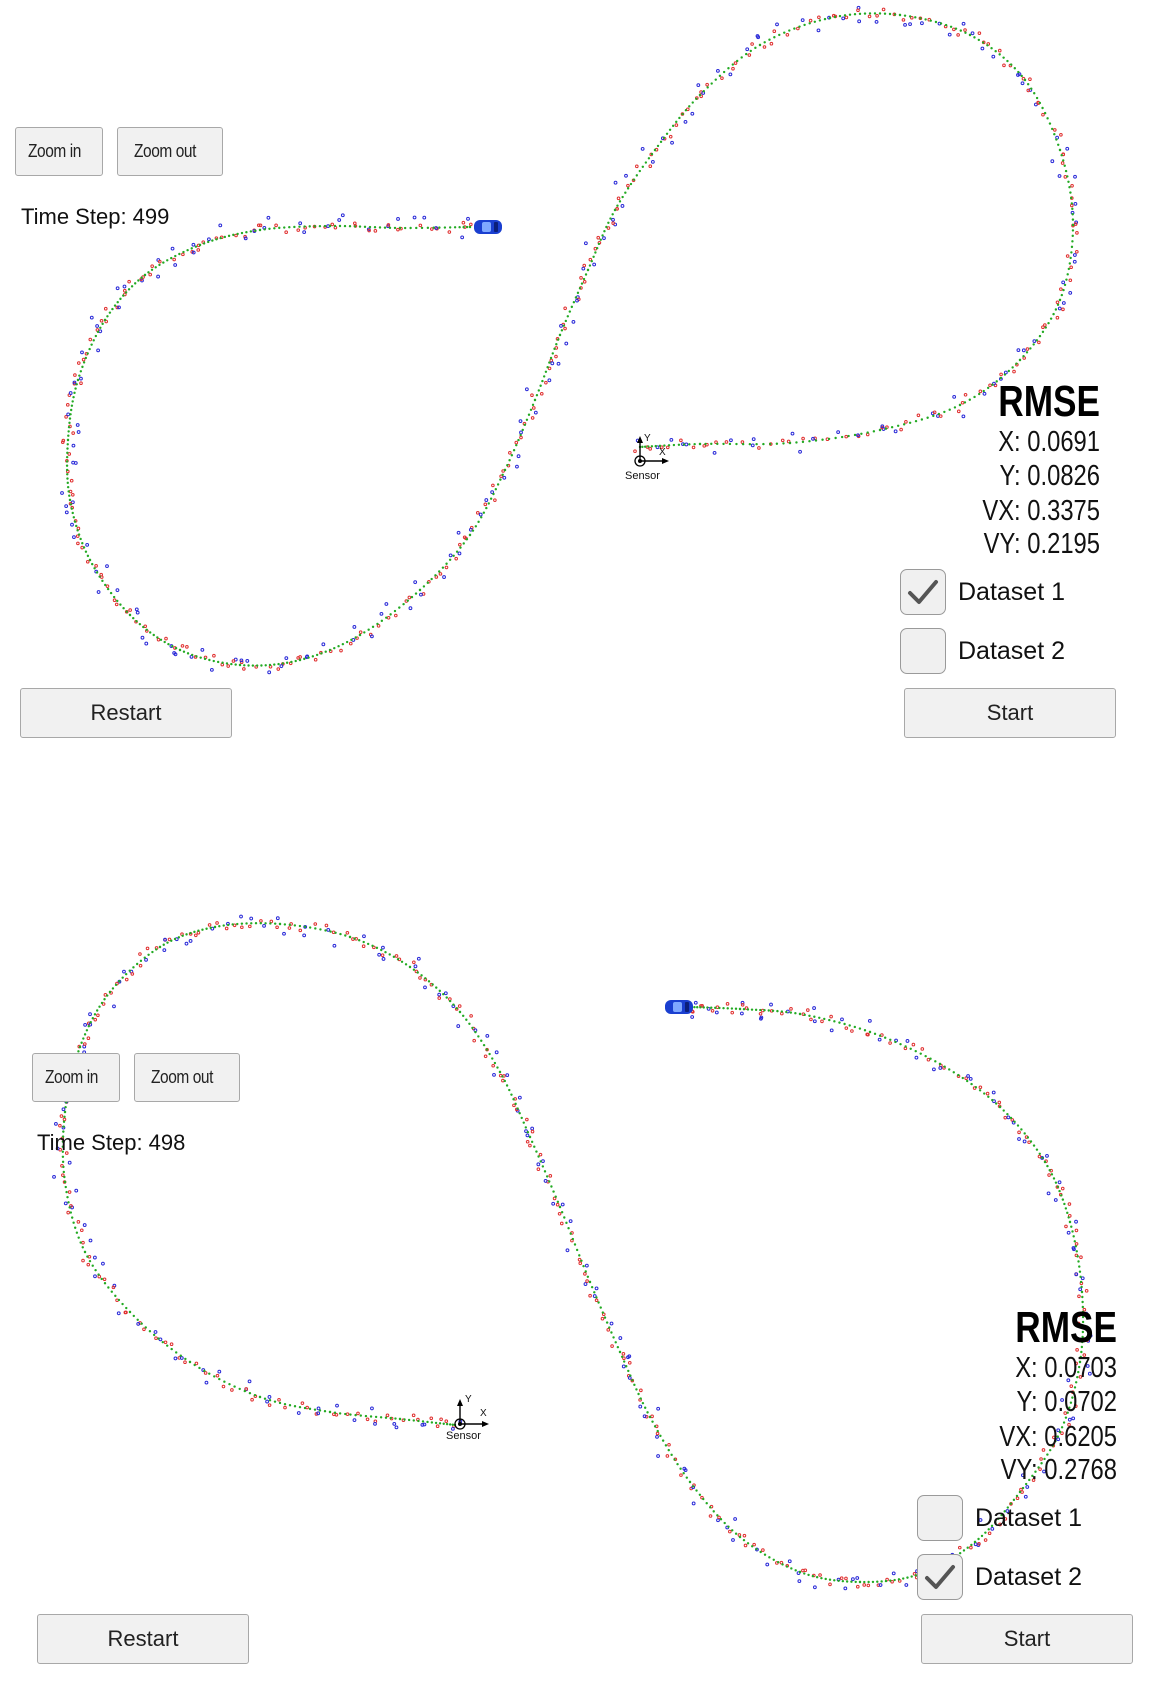 This screenshot has height=1704, width=1156. I want to click on sensor-y-axis-label: Y, so click(468, 1399).